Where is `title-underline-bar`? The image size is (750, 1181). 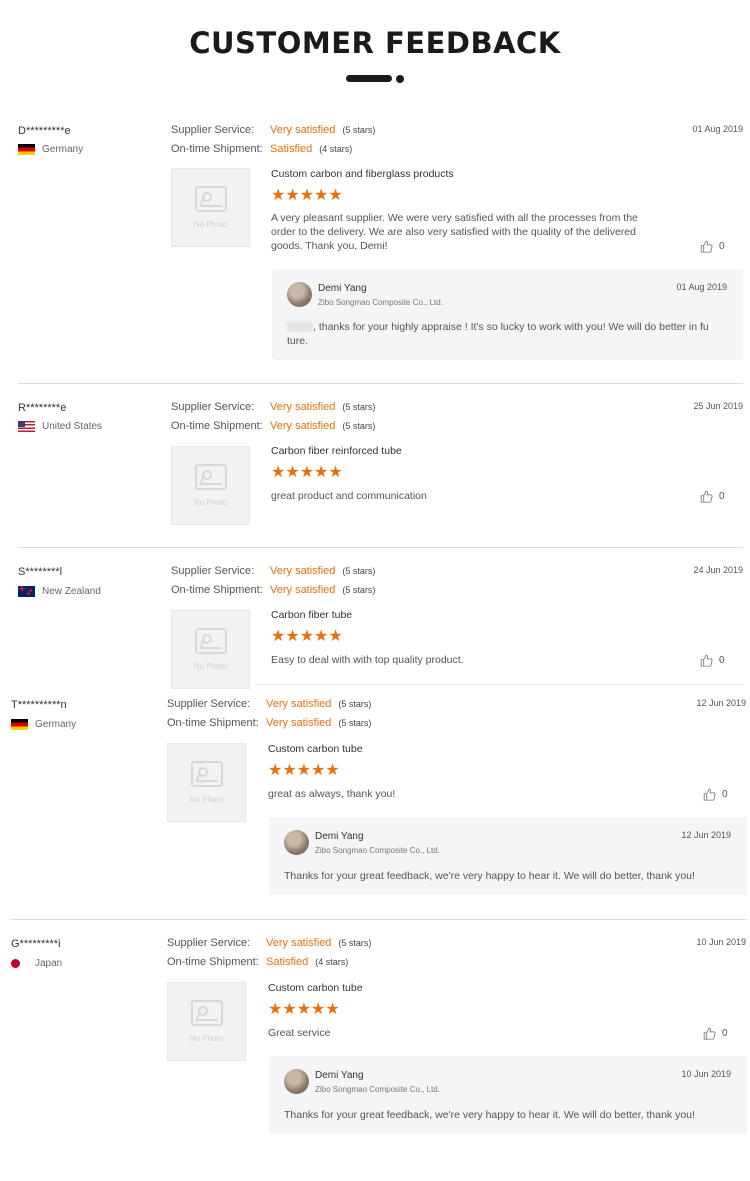 title-underline-bar is located at coordinates (369, 78).